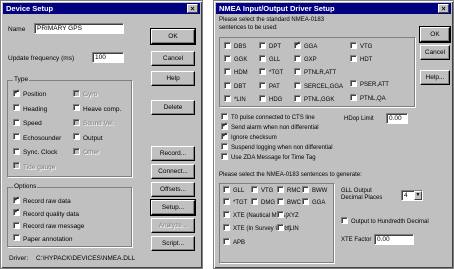 The image size is (454, 269). What do you see at coordinates (318, 87) in the screenshot?
I see `sentence-checkbox: SERCEL,GGA` at bounding box center [318, 87].